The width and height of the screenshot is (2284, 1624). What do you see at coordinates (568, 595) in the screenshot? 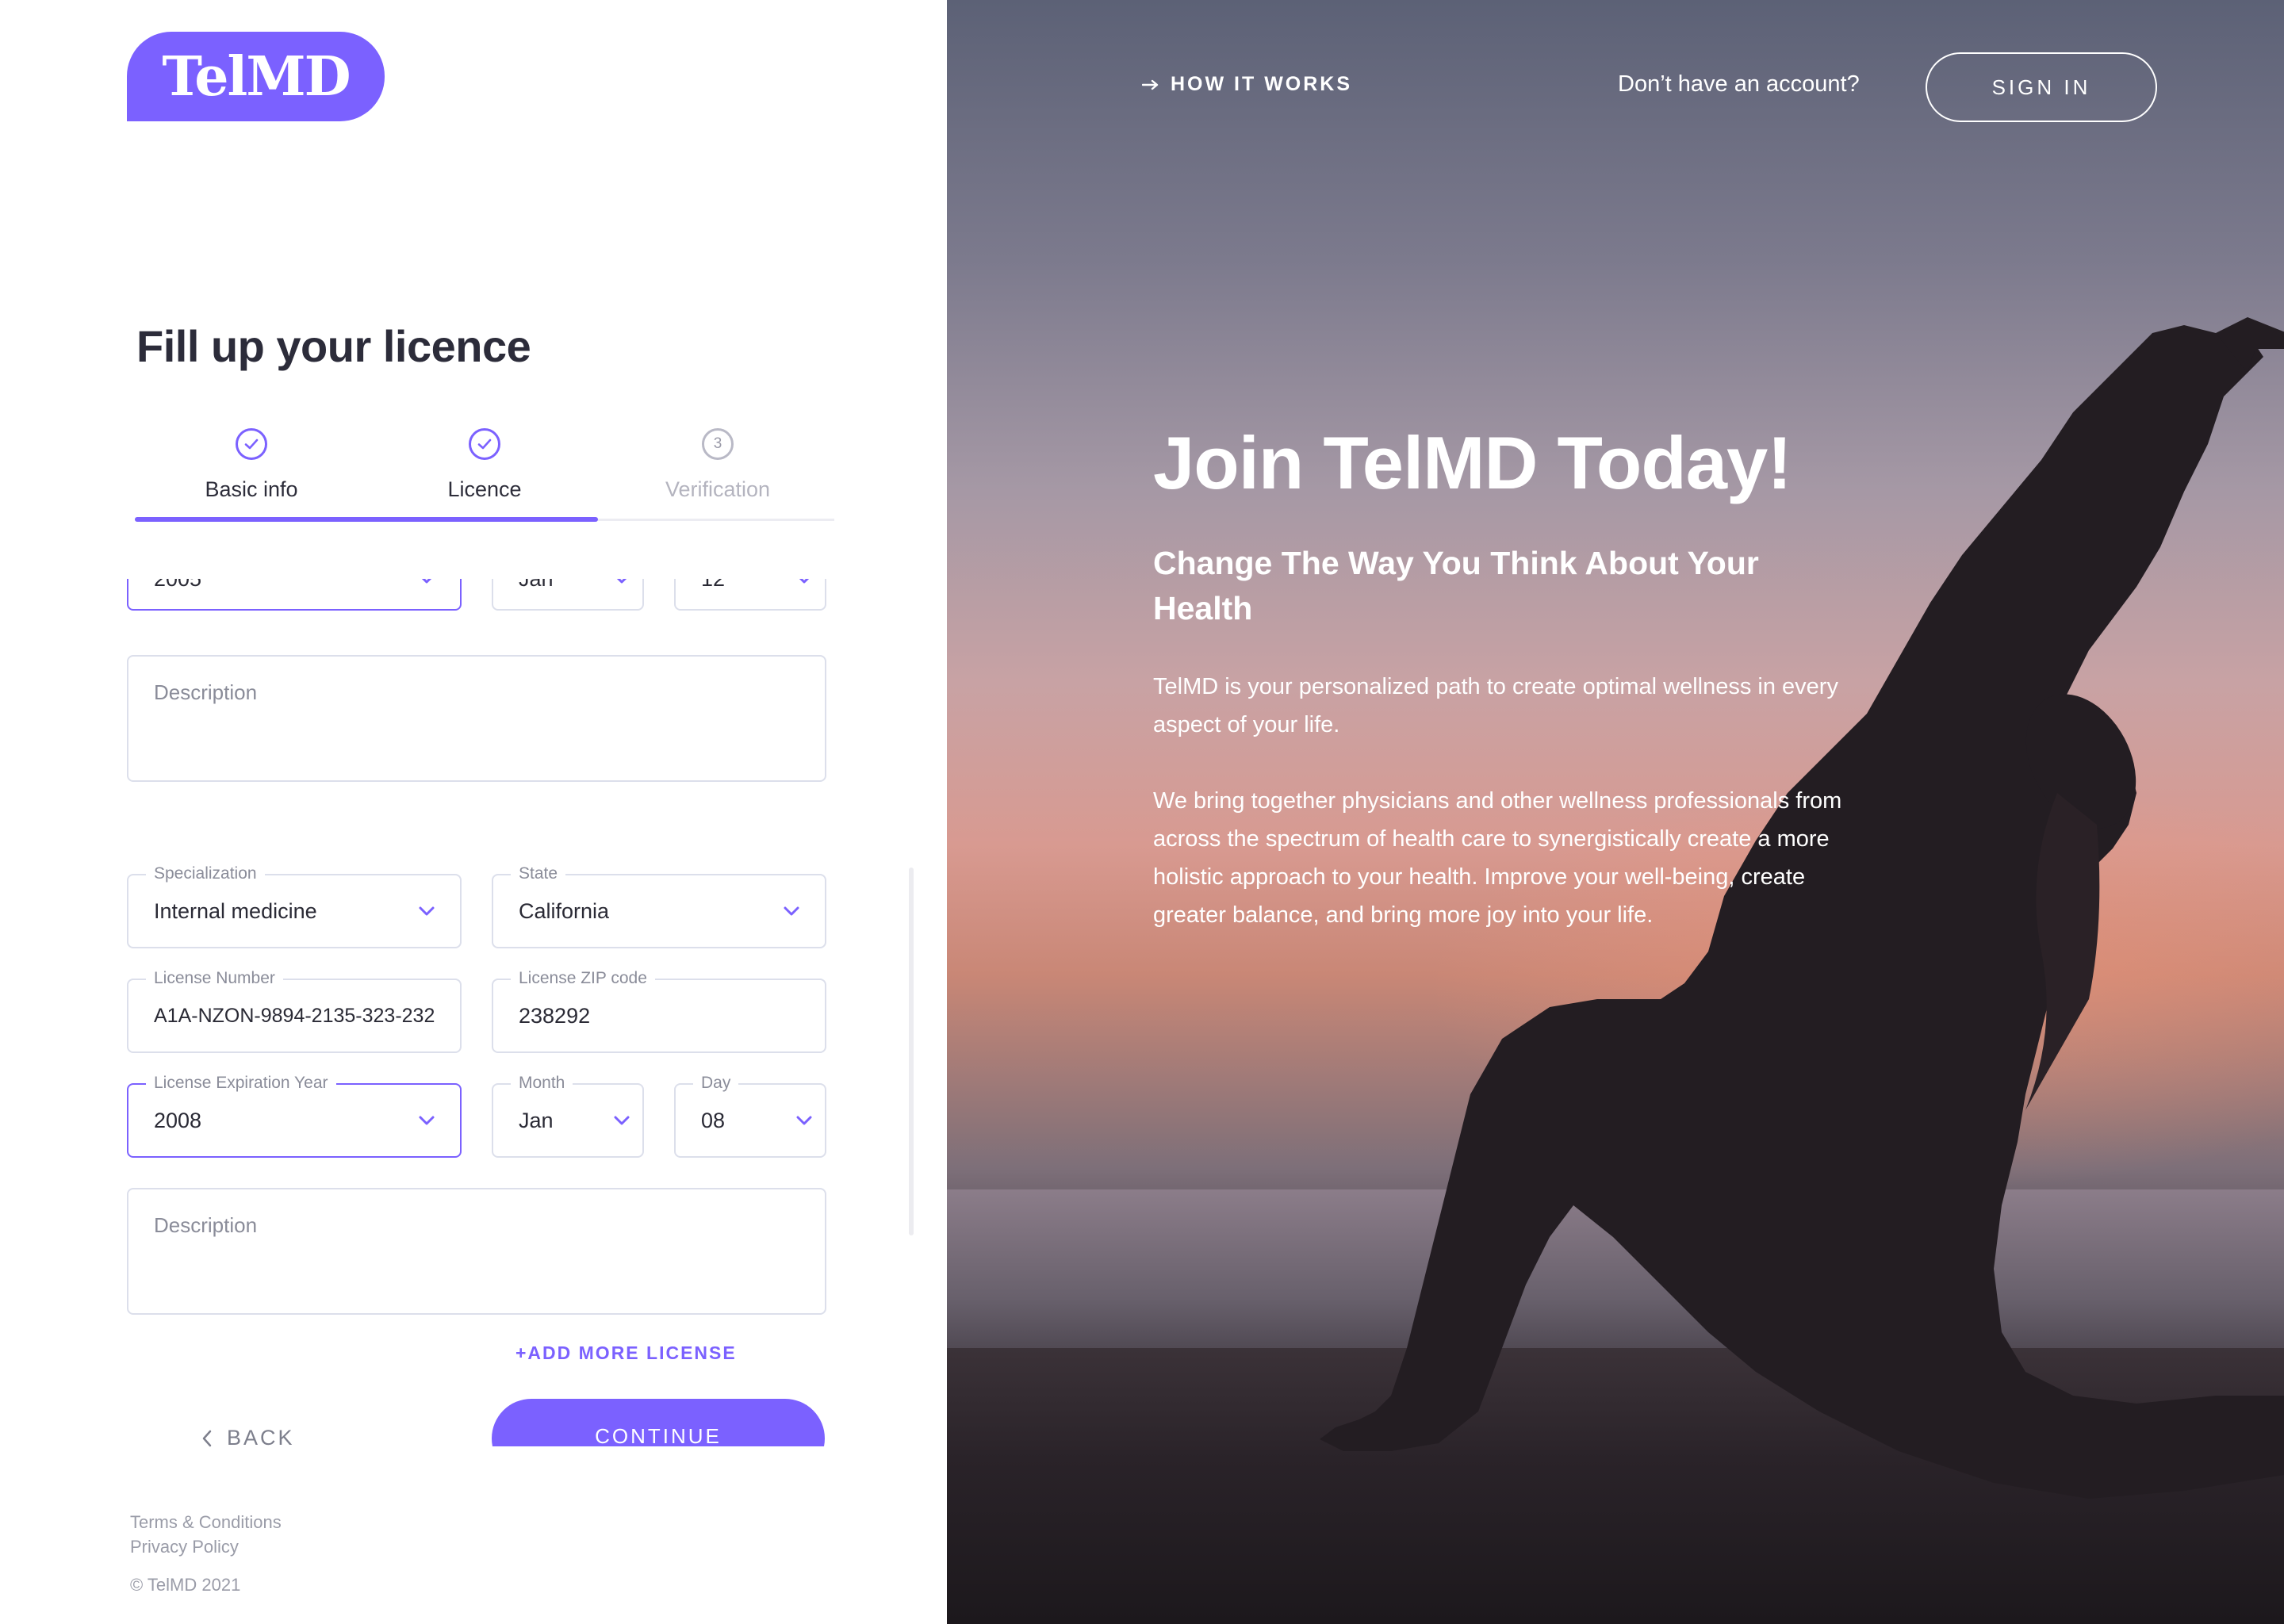
I see `first-license-month-select: Jan` at bounding box center [568, 595].